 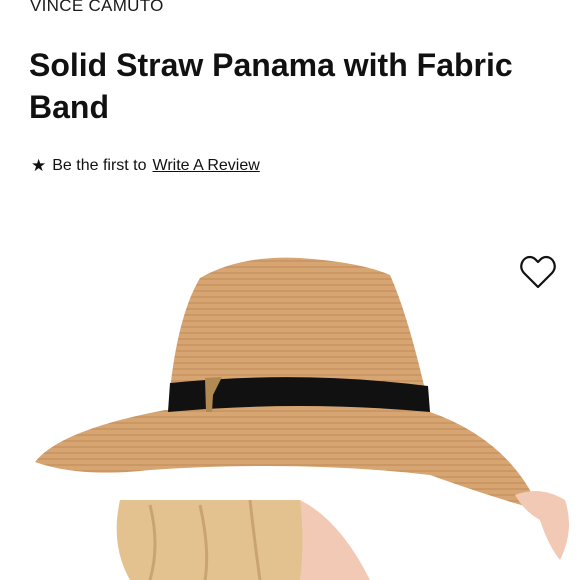 What do you see at coordinates (99, 165) in the screenshot?
I see `review-prefix: Be the first to` at bounding box center [99, 165].